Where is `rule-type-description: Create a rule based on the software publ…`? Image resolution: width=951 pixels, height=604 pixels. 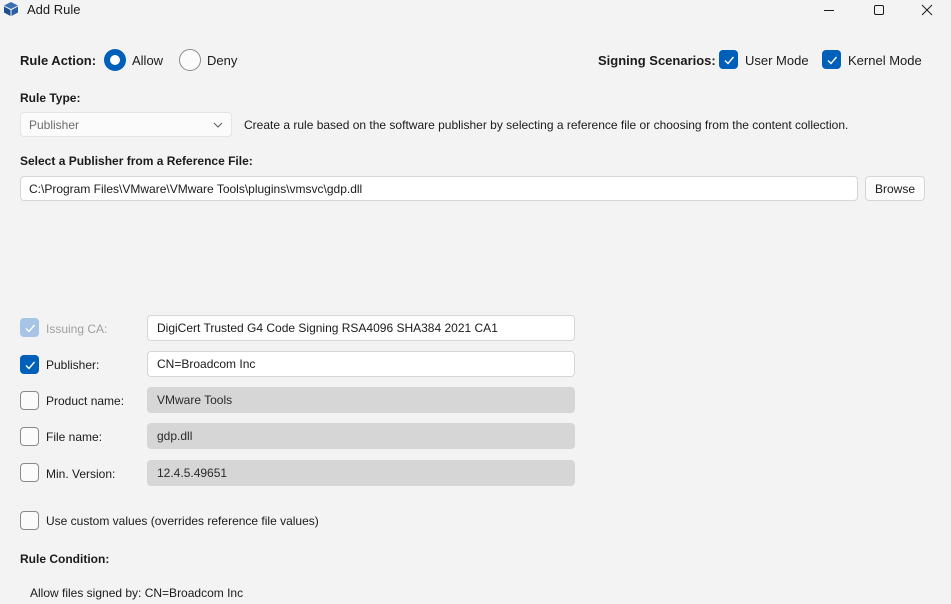 rule-type-description: Create a rule based on the software publ… is located at coordinates (546, 125).